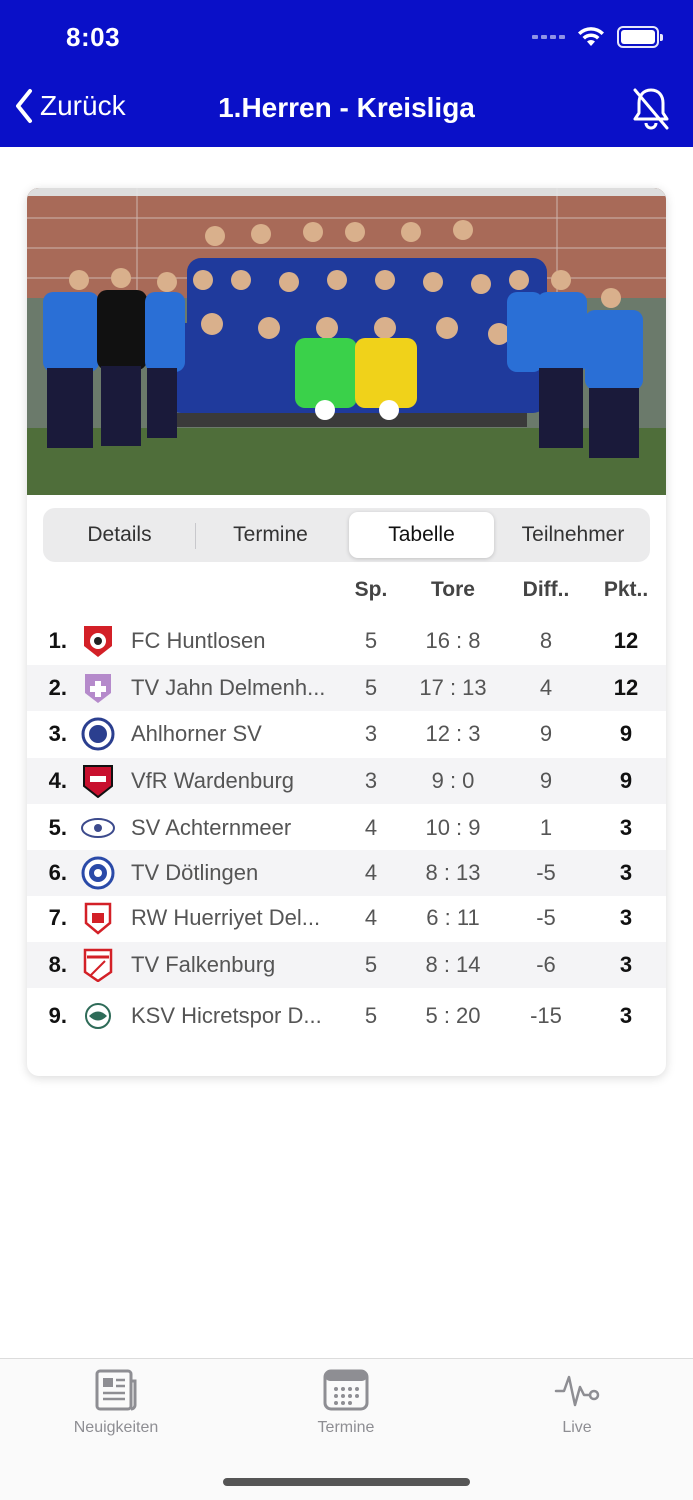 Image resolution: width=693 pixels, height=1500 pixels. Describe the element at coordinates (195, 872) in the screenshot. I see `club-name: TV Dötlingen` at that location.